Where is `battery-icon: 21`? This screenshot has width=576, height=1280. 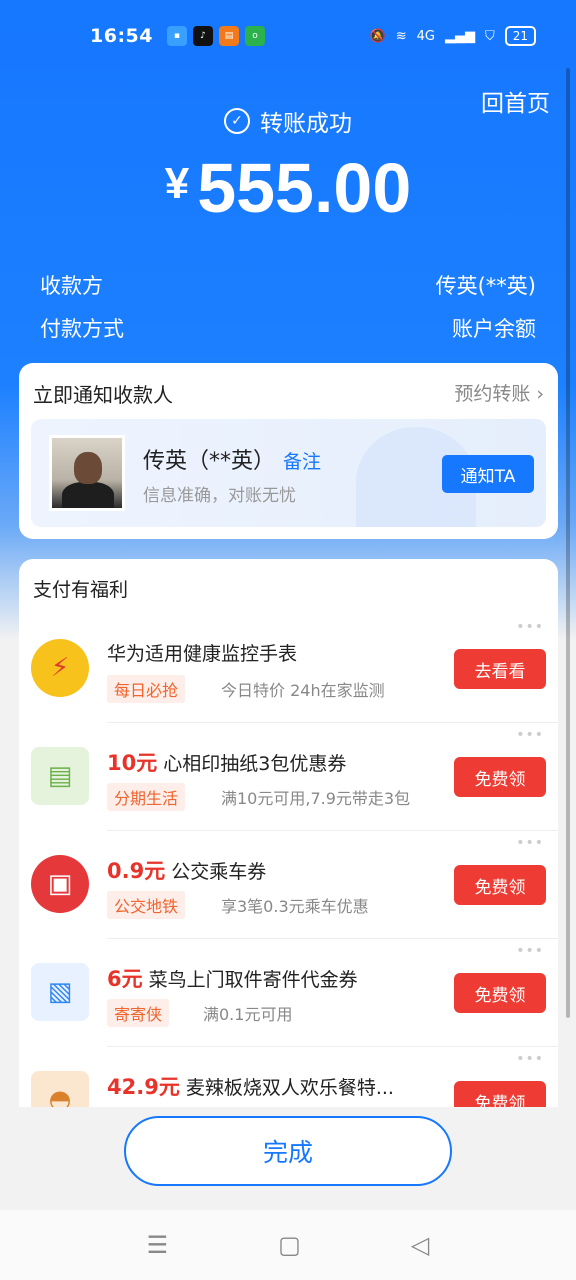 battery-icon: 21 is located at coordinates (520, 36).